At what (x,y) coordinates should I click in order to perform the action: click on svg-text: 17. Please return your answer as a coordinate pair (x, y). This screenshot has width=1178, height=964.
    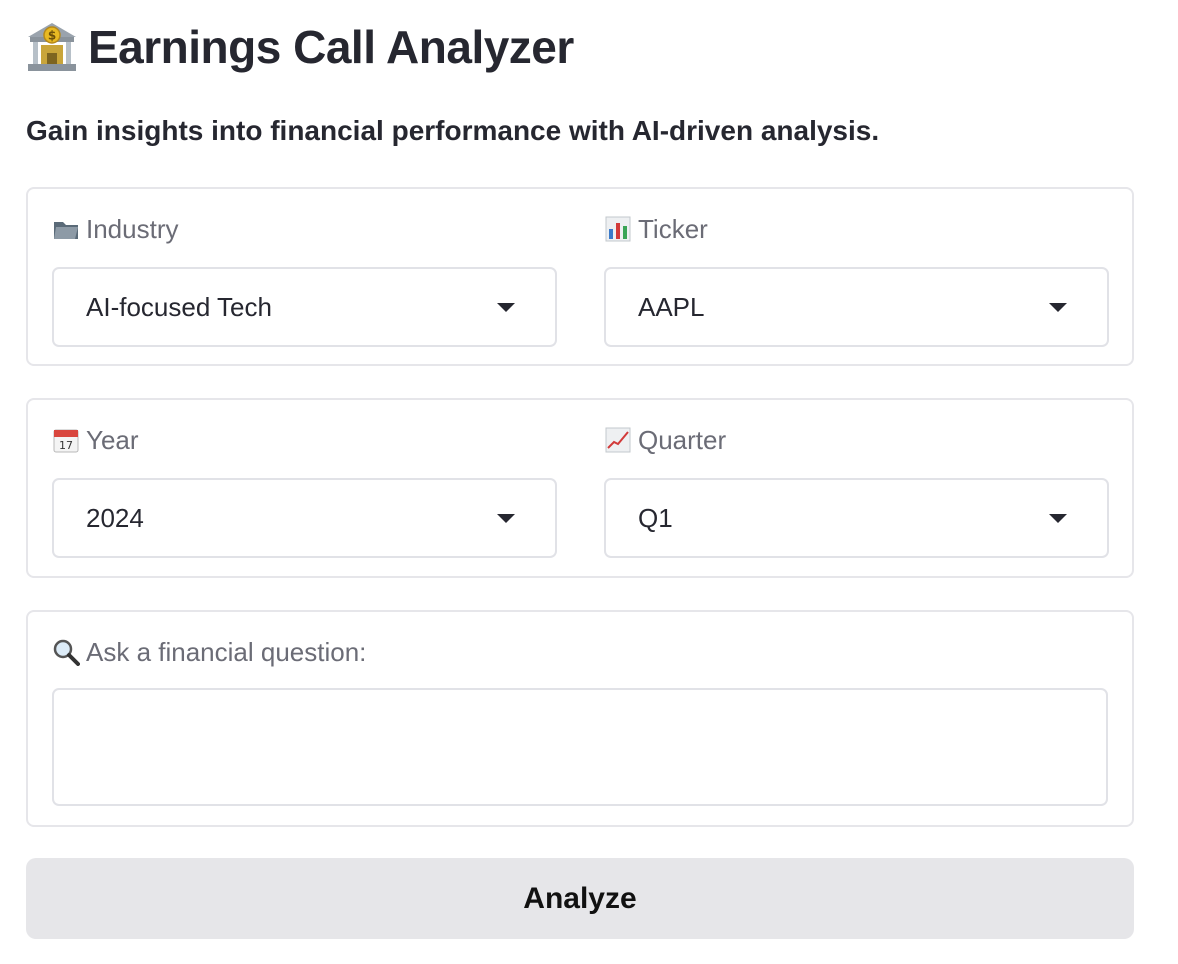
    Looking at the image, I should click on (66, 445).